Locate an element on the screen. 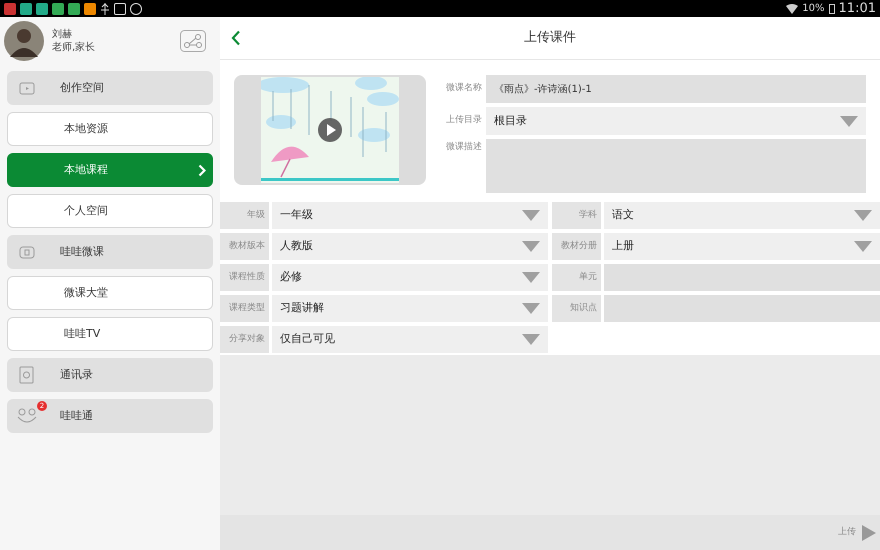 This screenshot has width=880, height=550. dropdown-select: 语文 is located at coordinates (742, 215).